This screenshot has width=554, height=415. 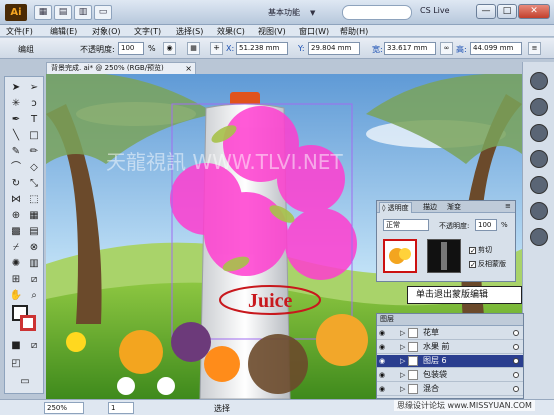 What do you see at coordinates (486, 11) in the screenshot?
I see `minimize-button: —` at bounding box center [486, 11].